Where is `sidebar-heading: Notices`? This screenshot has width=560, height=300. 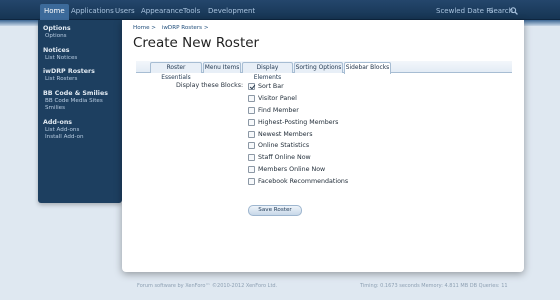
sidebar-heading: Notices is located at coordinates (80, 50).